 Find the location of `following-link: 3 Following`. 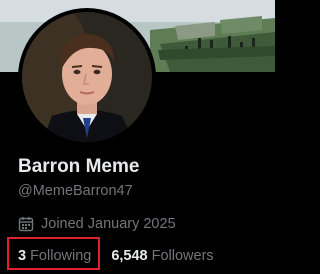

following-link: 3 Following is located at coordinates (54, 256).